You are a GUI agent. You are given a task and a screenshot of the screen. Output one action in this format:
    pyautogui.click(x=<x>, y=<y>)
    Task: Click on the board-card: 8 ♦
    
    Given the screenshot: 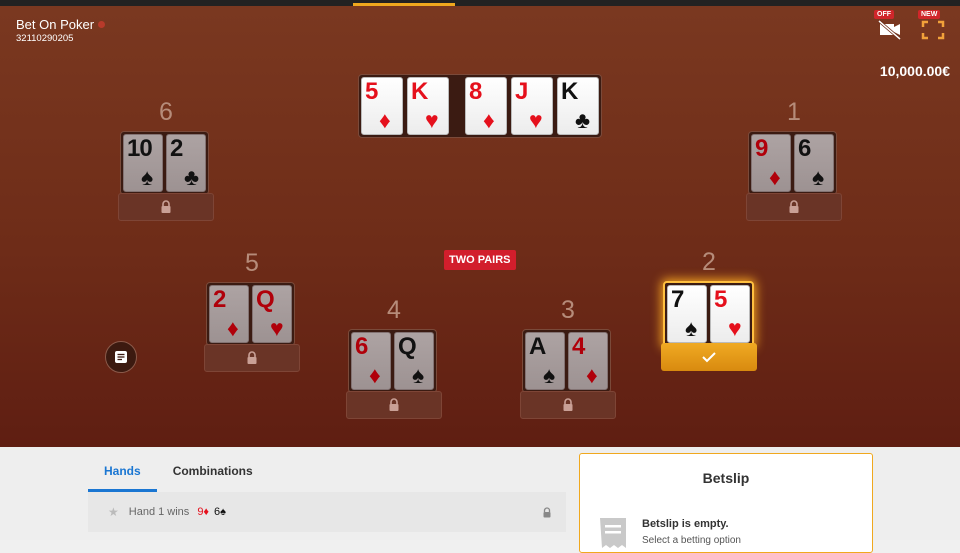 What is the action you would take?
    pyautogui.click(x=486, y=106)
    